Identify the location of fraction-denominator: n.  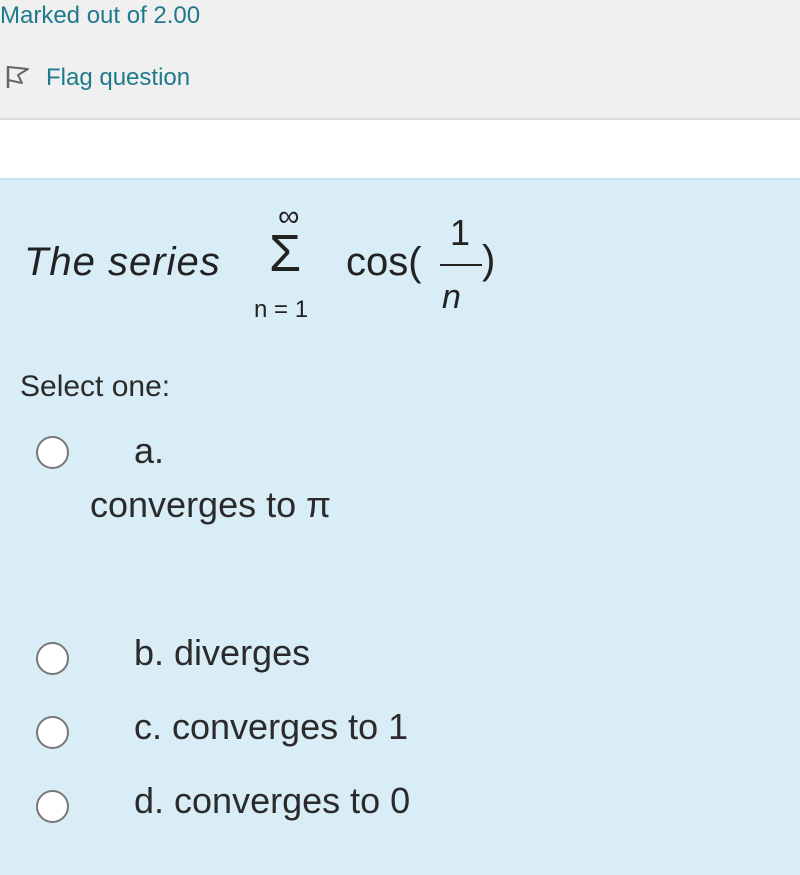
(451, 297).